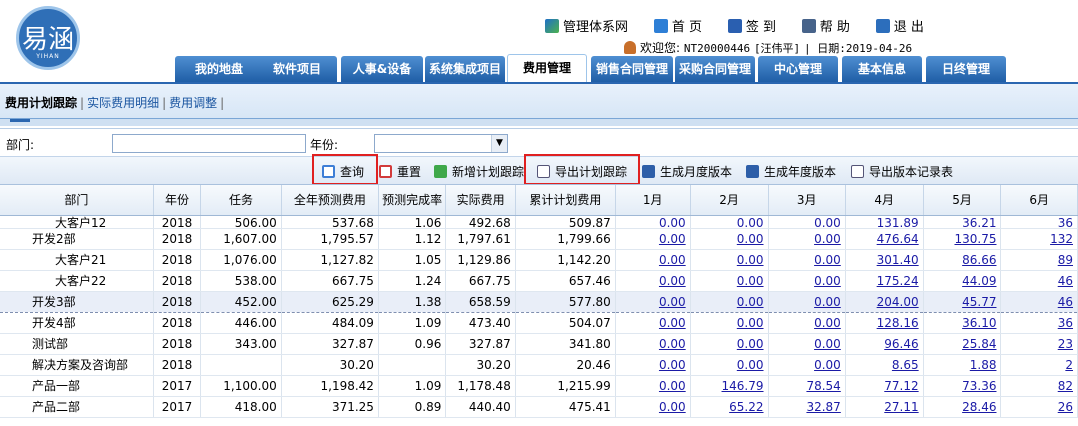  Describe the element at coordinates (219, 69) in the screenshot. I see `tab-my-workspace: 我的地盘` at that location.